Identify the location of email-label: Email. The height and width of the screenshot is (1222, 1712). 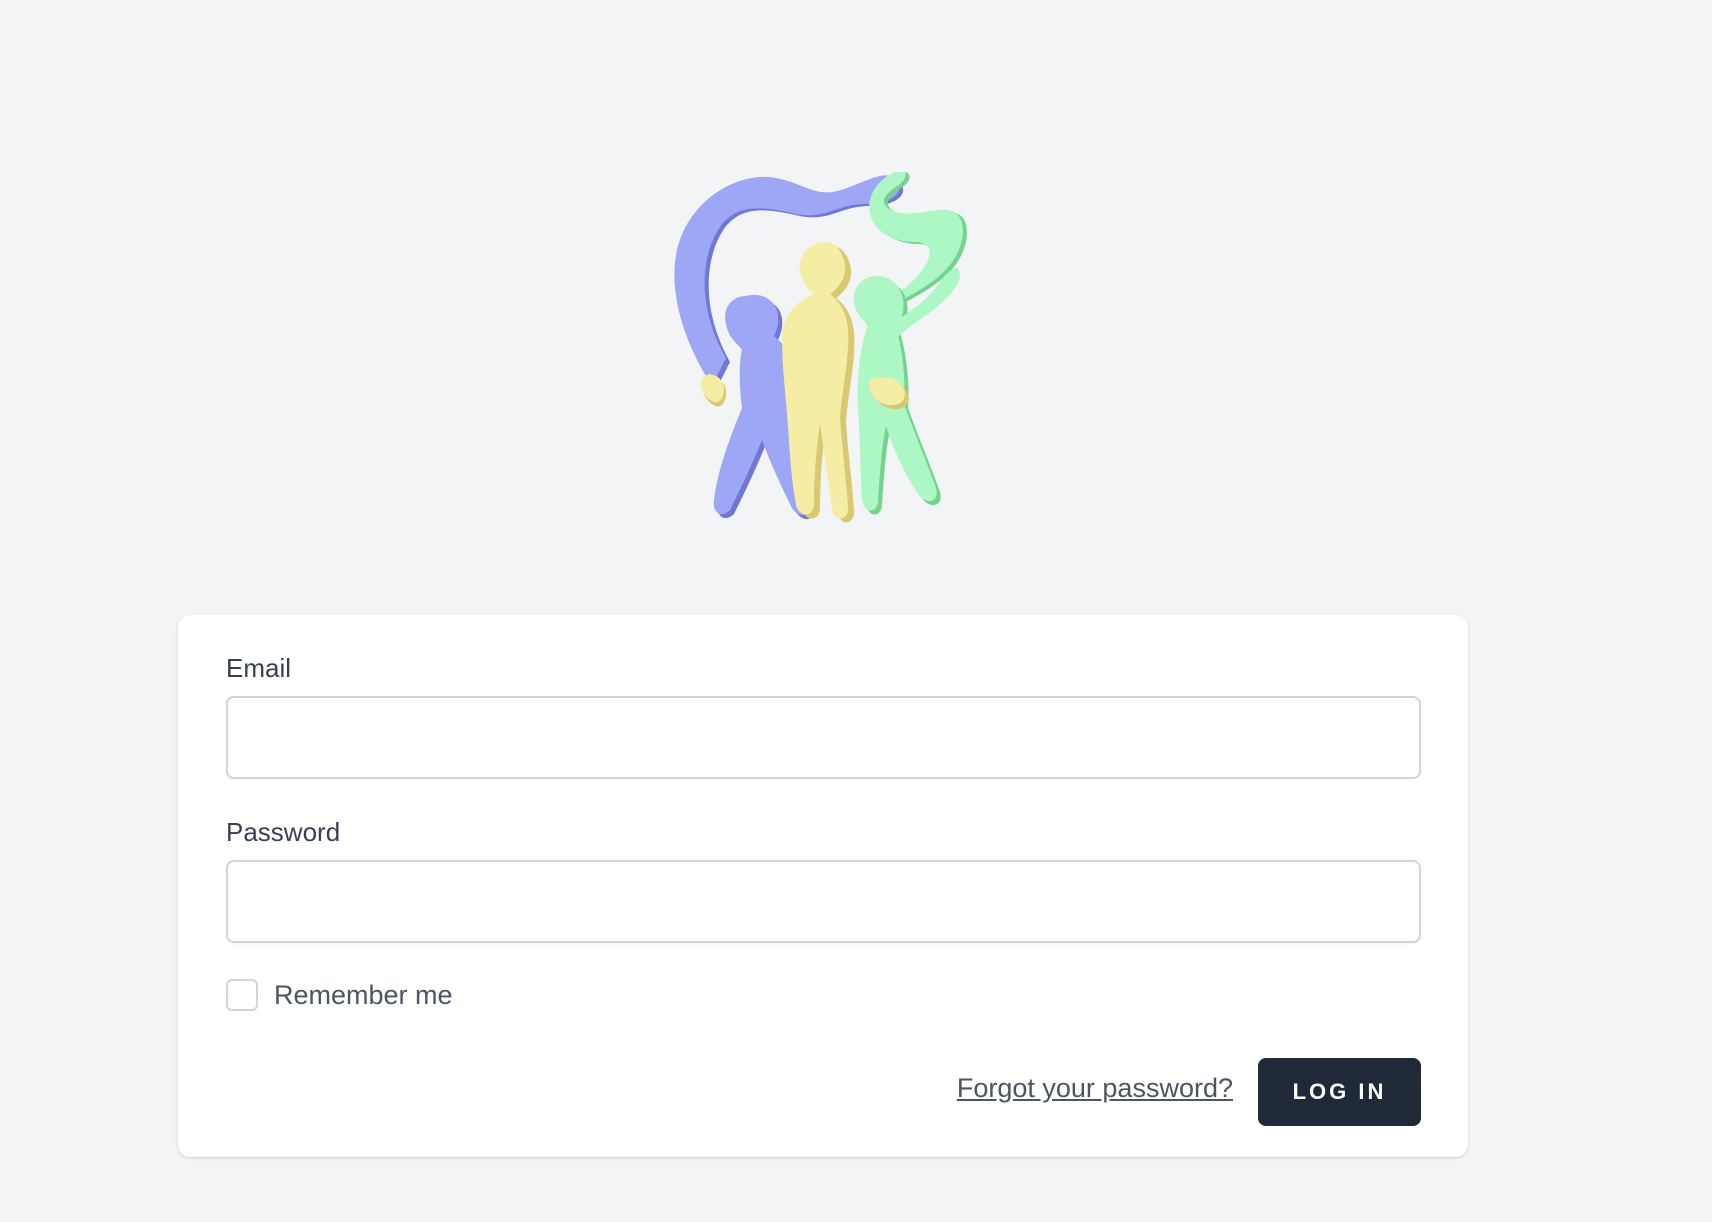
(259, 668).